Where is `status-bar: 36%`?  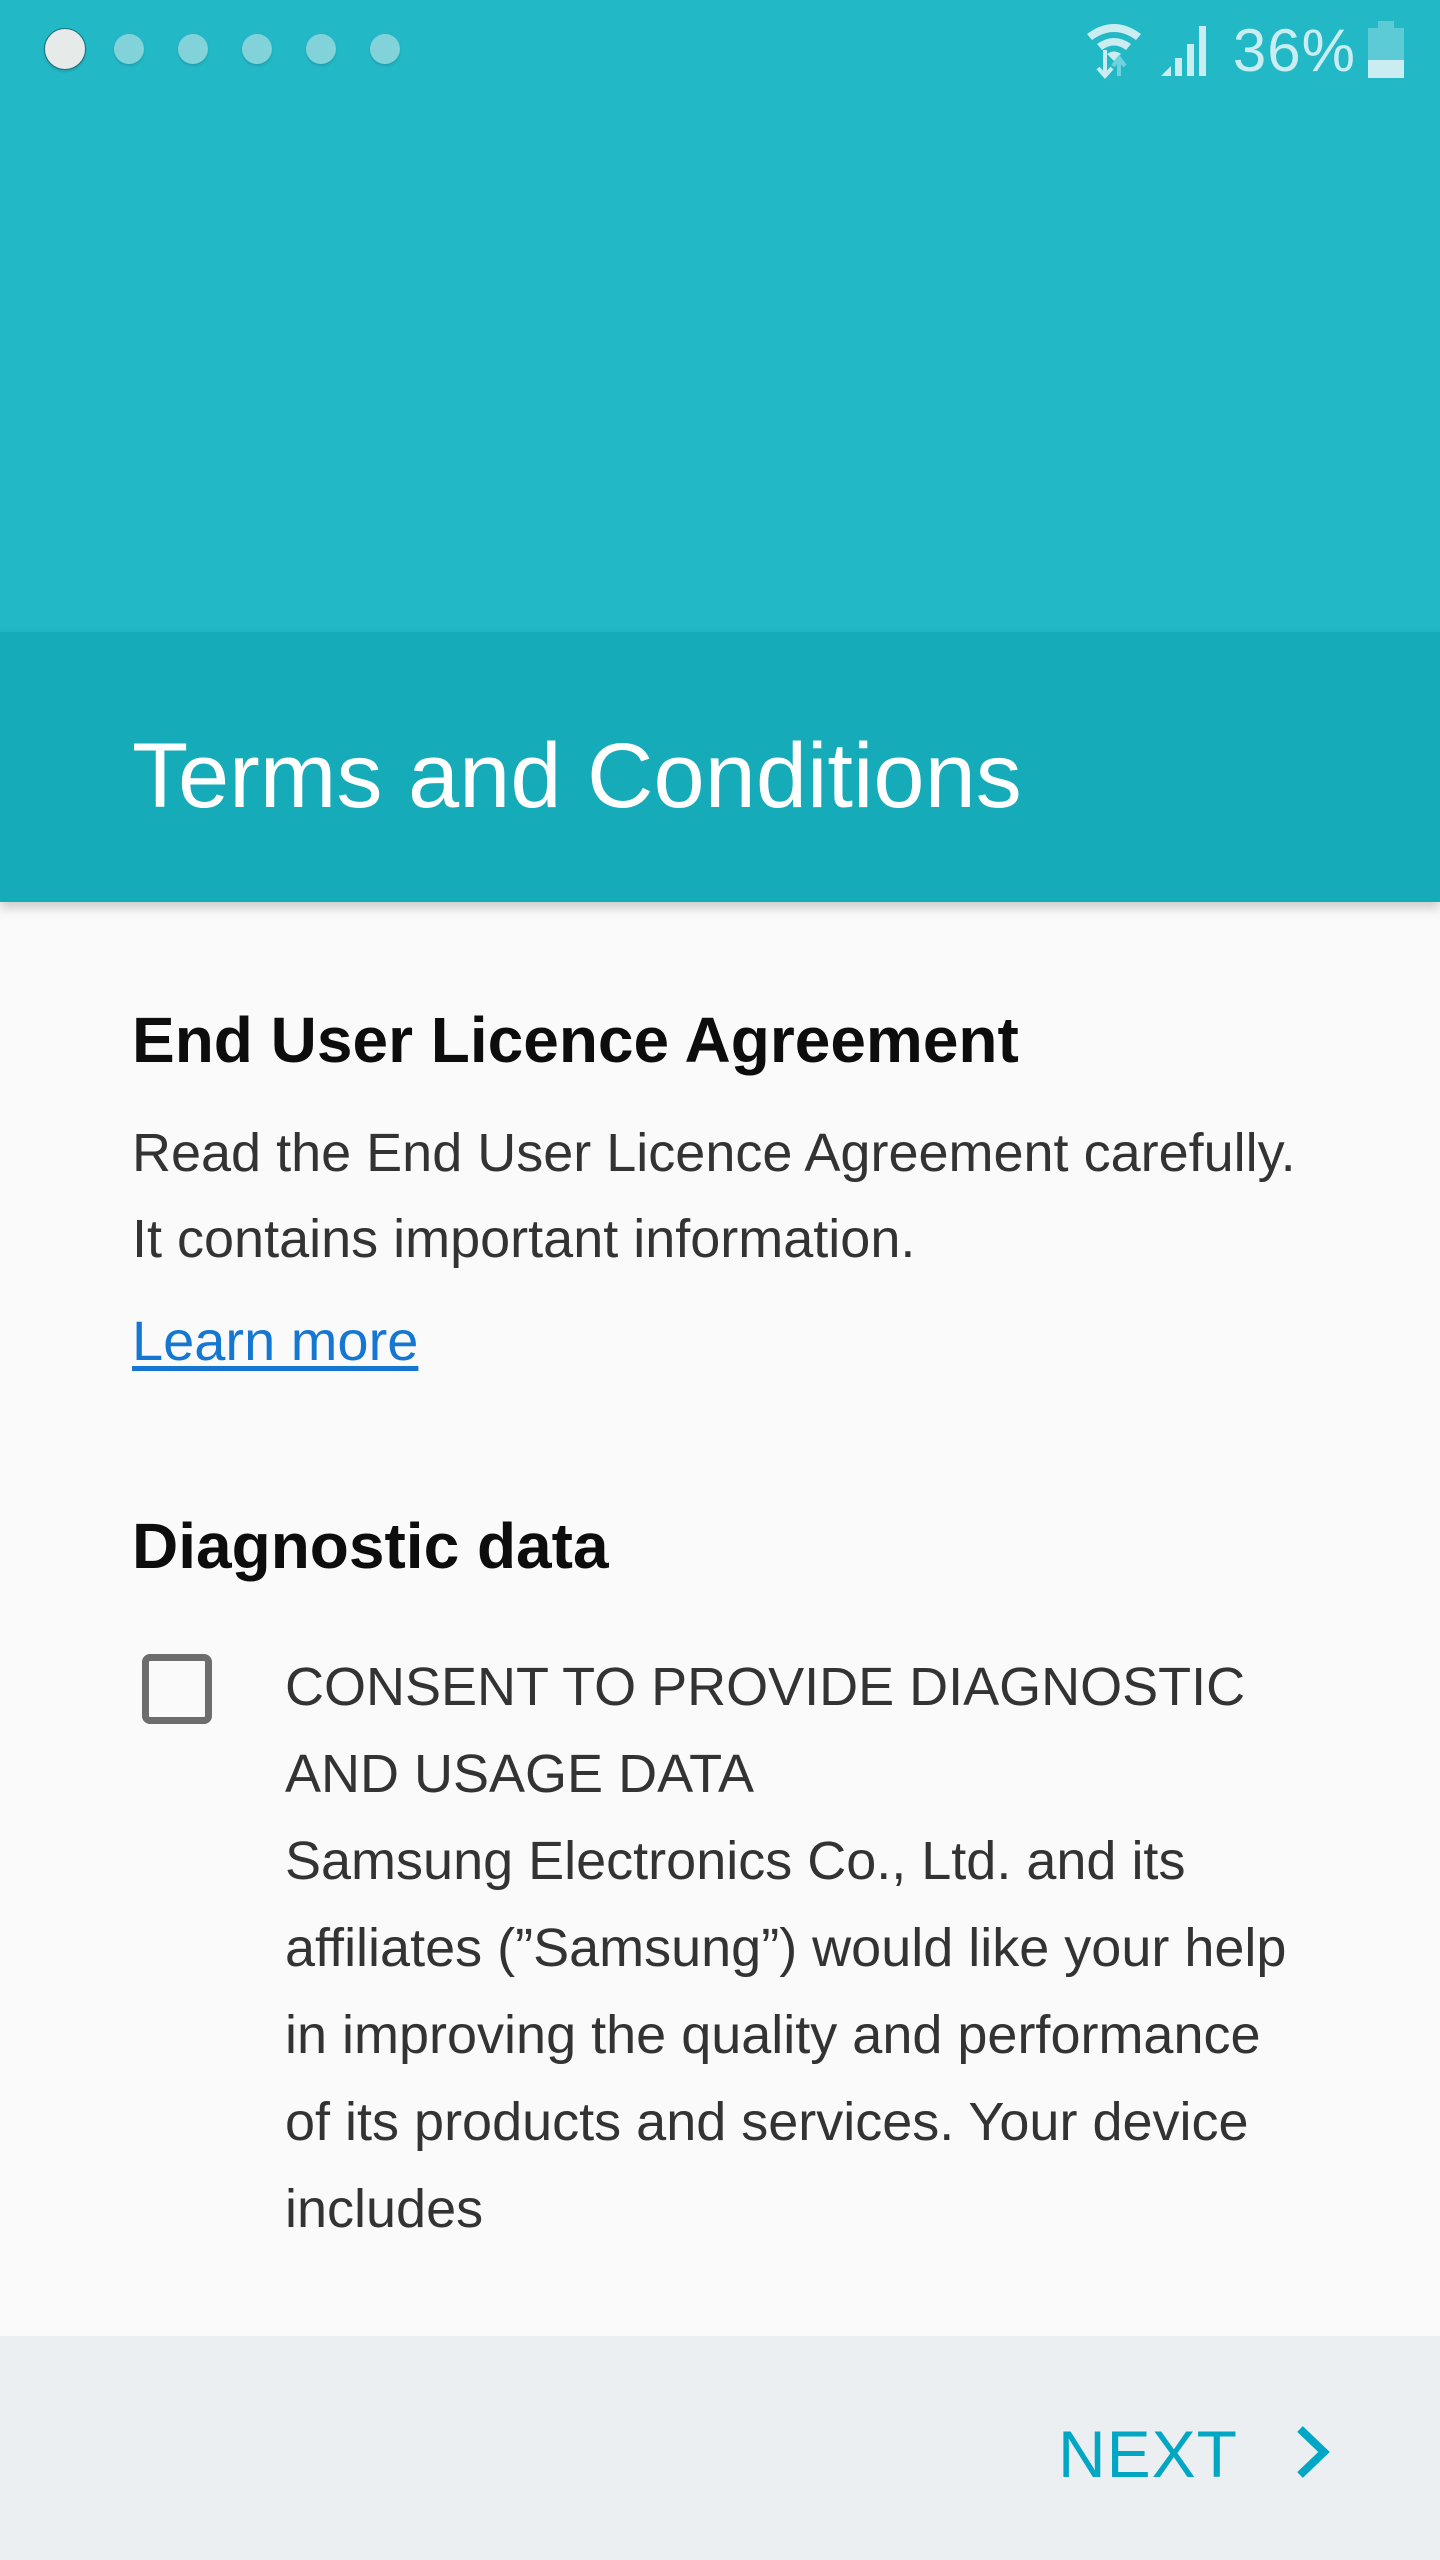
status-bar: 36% is located at coordinates (720, 50).